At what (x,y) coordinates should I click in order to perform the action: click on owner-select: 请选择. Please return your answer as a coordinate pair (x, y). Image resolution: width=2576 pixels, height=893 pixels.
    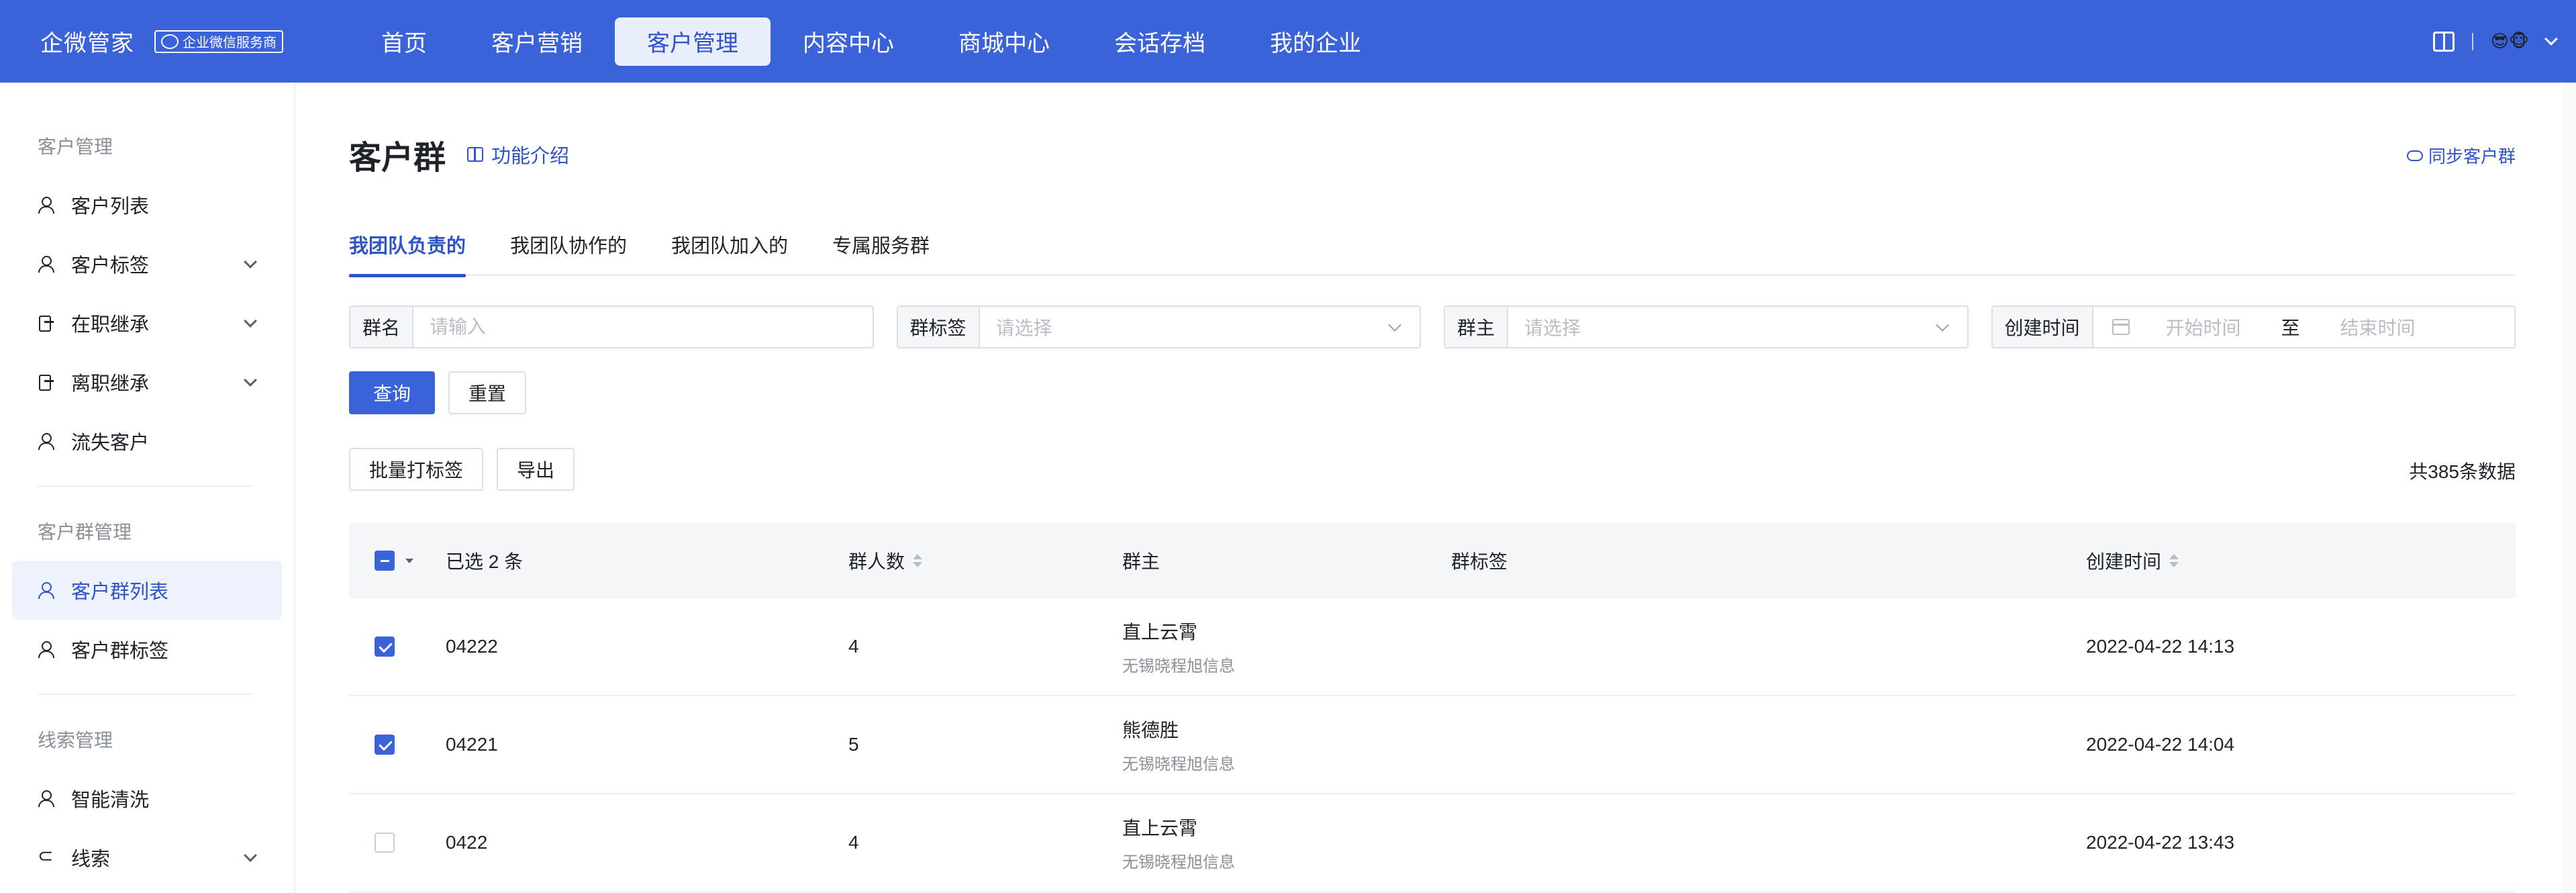
    Looking at the image, I should click on (1544, 327).